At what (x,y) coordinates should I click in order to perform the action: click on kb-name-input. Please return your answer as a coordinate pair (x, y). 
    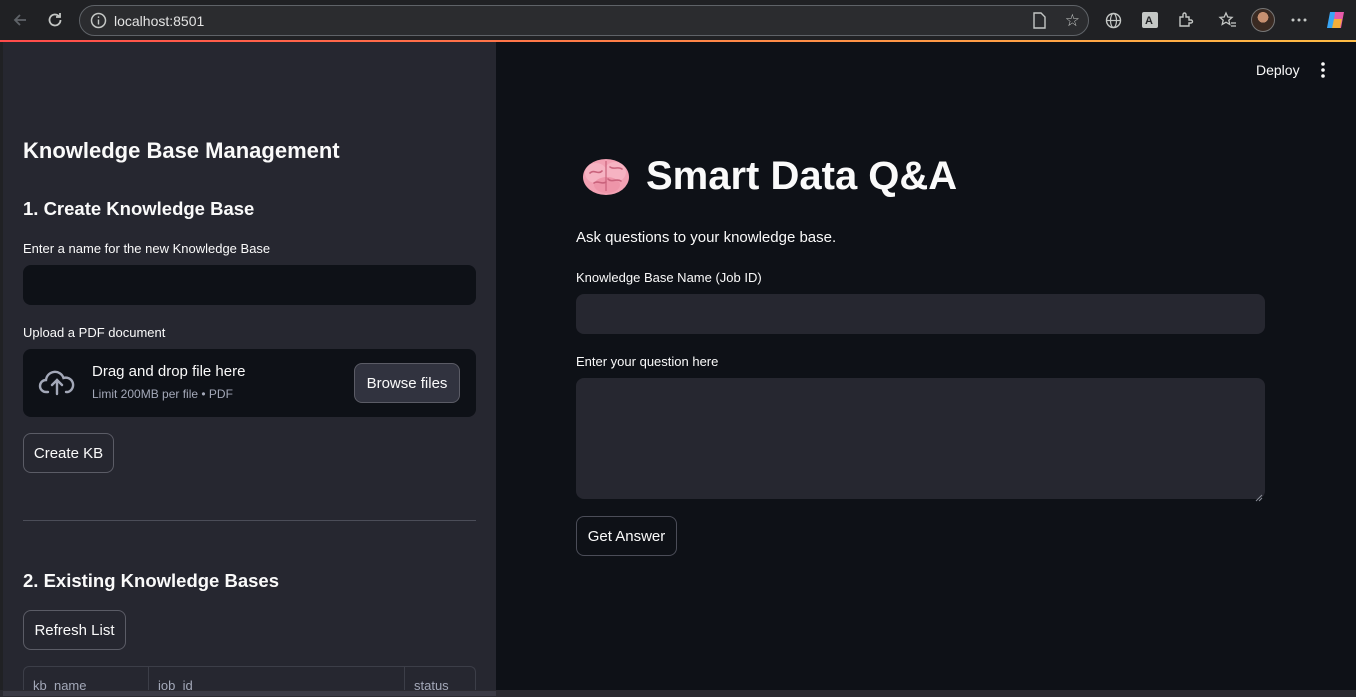
    Looking at the image, I should click on (249, 285).